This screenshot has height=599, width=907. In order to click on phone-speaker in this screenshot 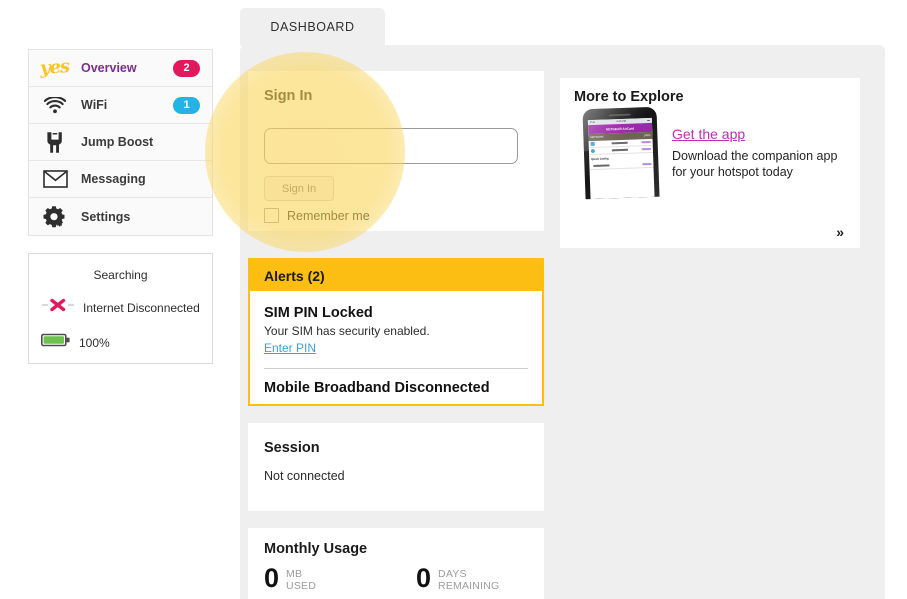, I will do `click(619, 115)`.